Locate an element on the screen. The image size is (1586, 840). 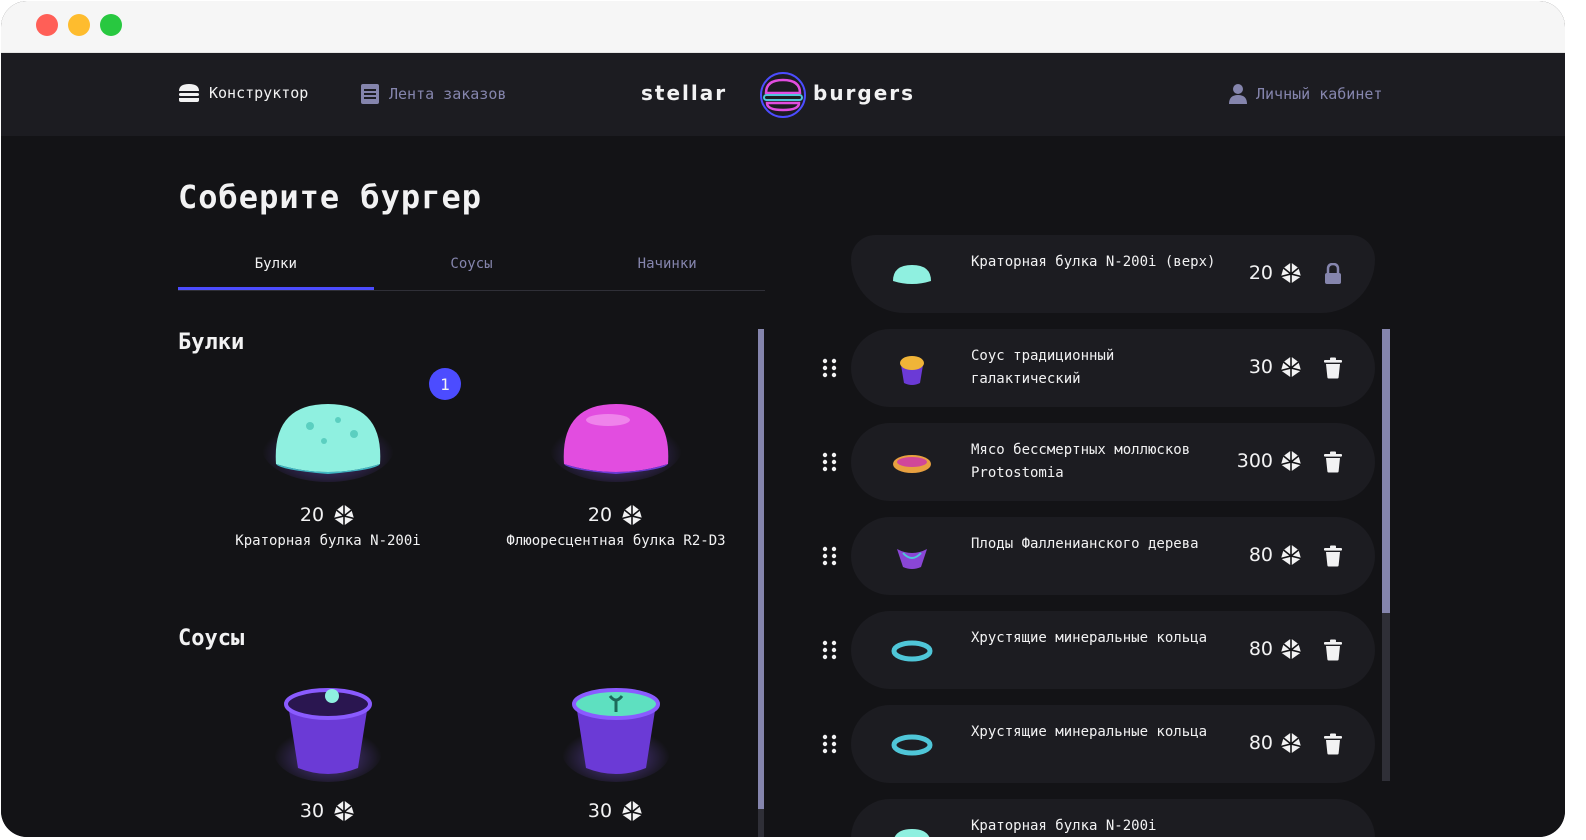
constructor-bun-bottom: Краторная булка N-200i is located at coordinates (1111, 818).